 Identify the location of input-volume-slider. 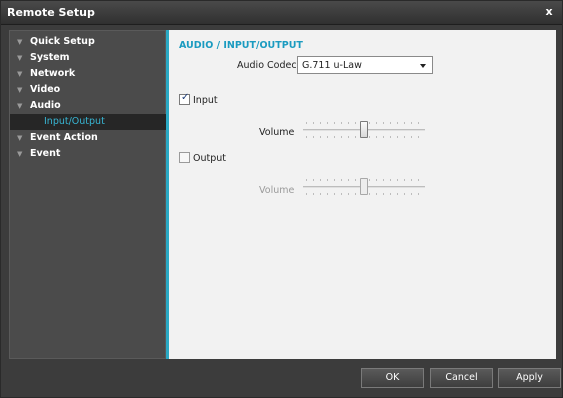
(364, 130).